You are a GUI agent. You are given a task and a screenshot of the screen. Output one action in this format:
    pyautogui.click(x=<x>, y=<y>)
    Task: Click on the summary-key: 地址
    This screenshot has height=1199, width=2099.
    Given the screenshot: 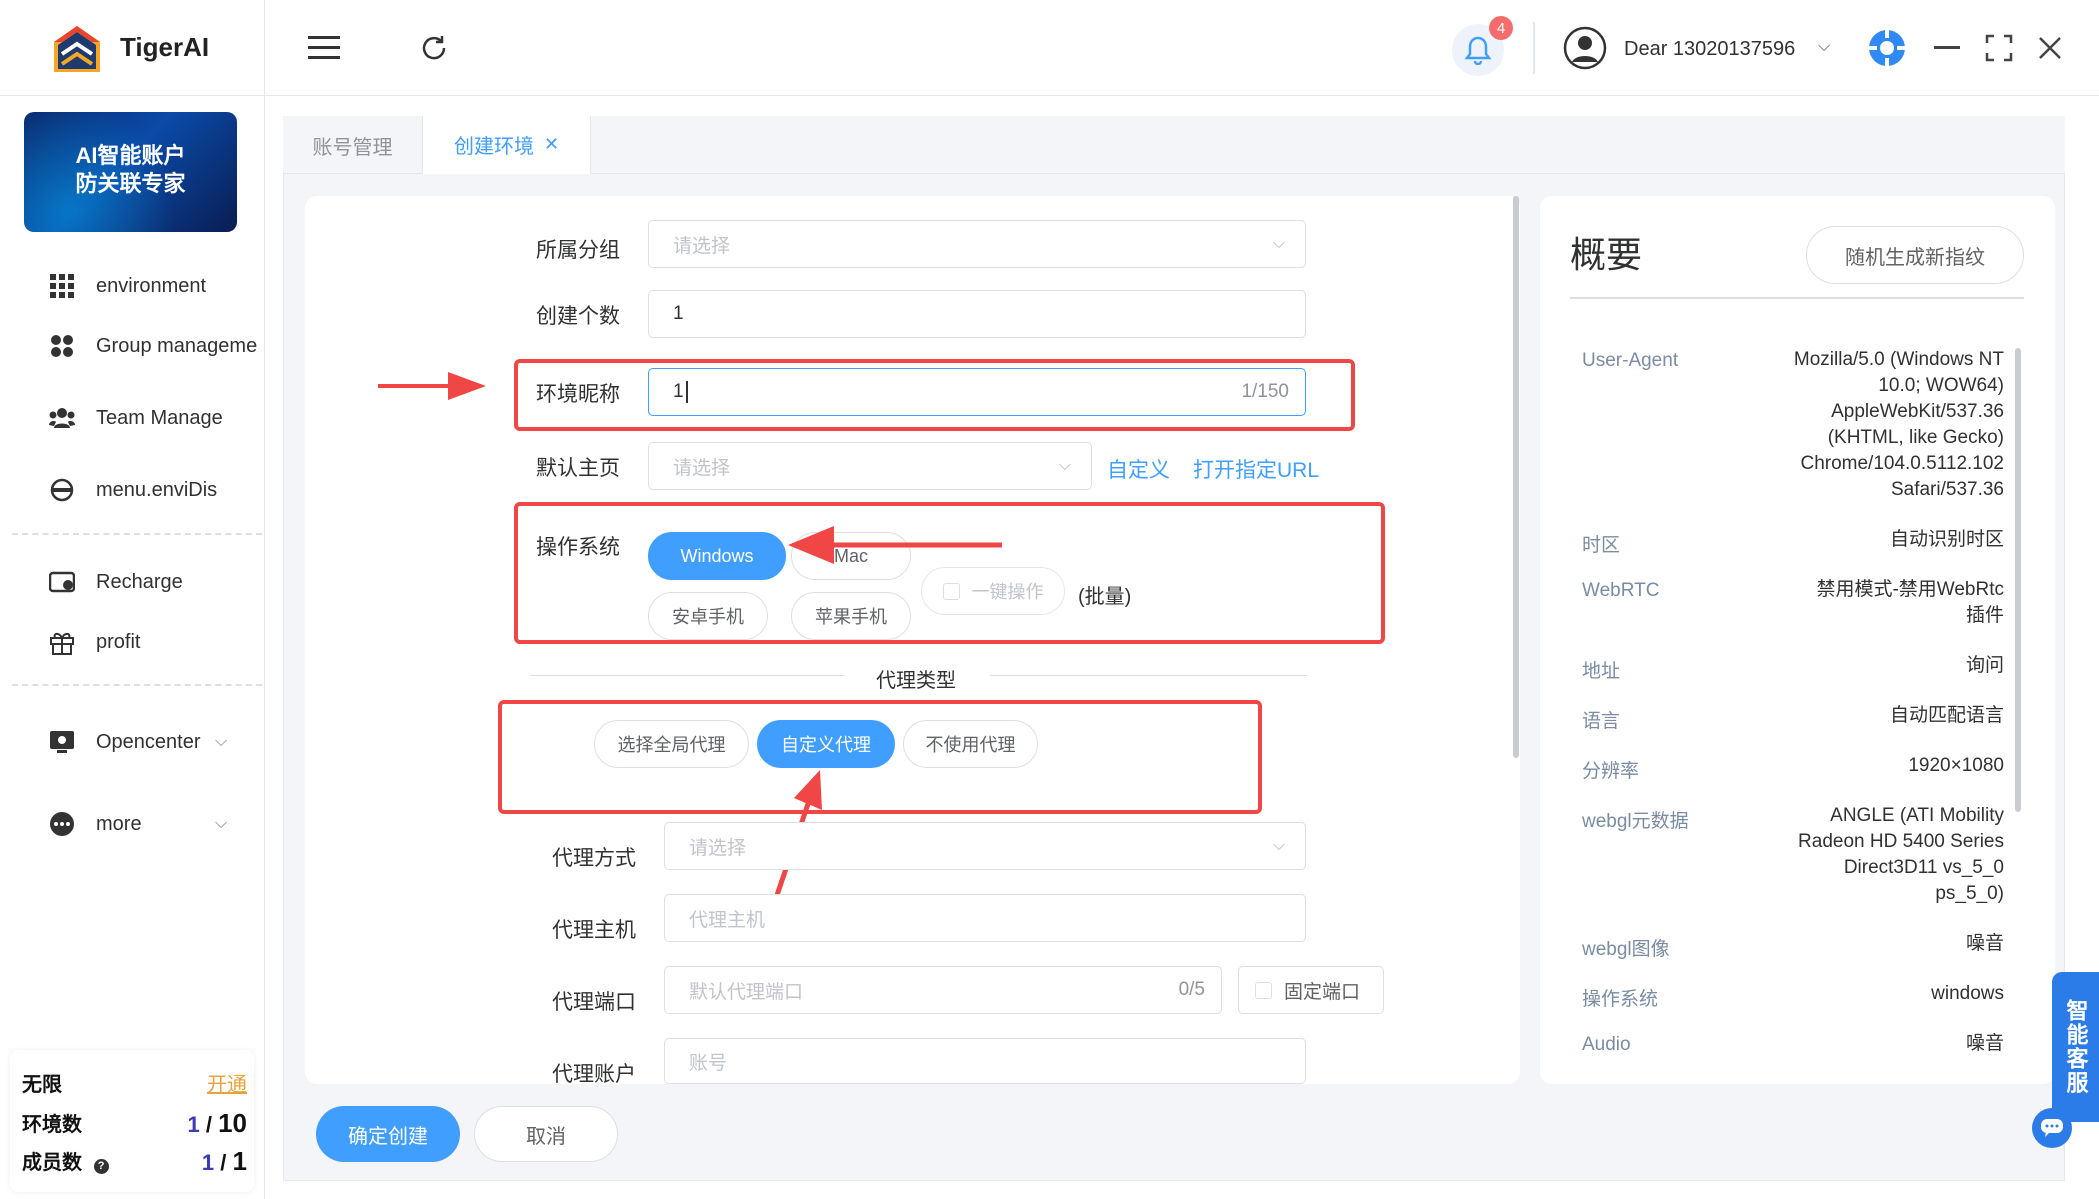 What is the action you would take?
    pyautogui.click(x=1601, y=671)
    